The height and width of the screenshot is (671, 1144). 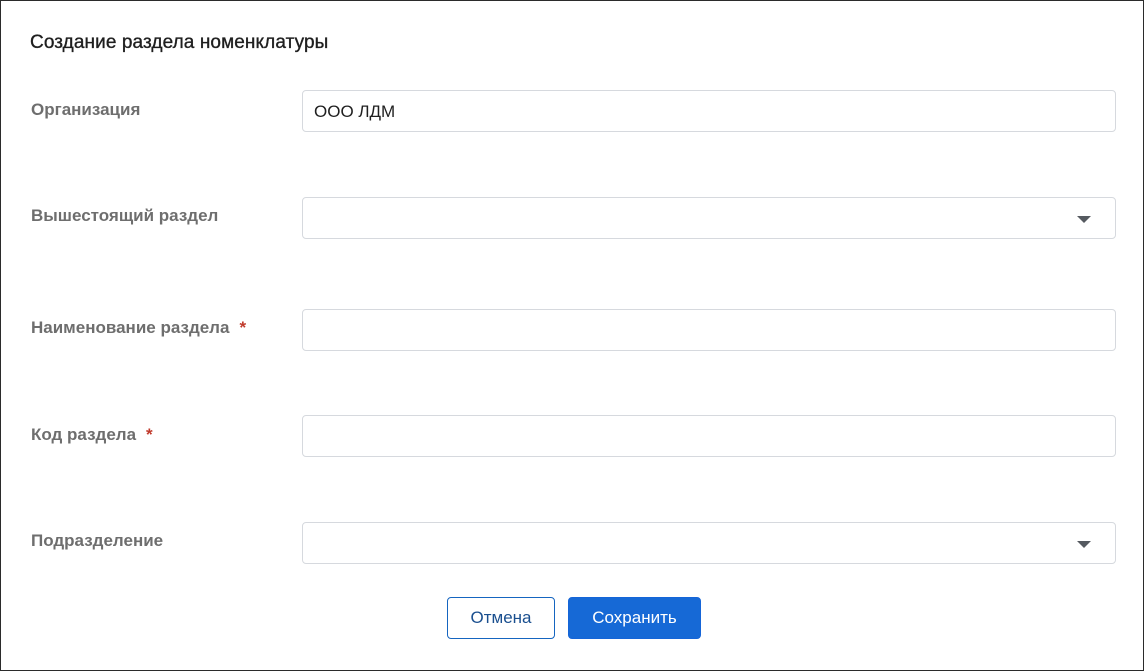 I want to click on department-label-text: Подразделение, so click(x=97, y=540).